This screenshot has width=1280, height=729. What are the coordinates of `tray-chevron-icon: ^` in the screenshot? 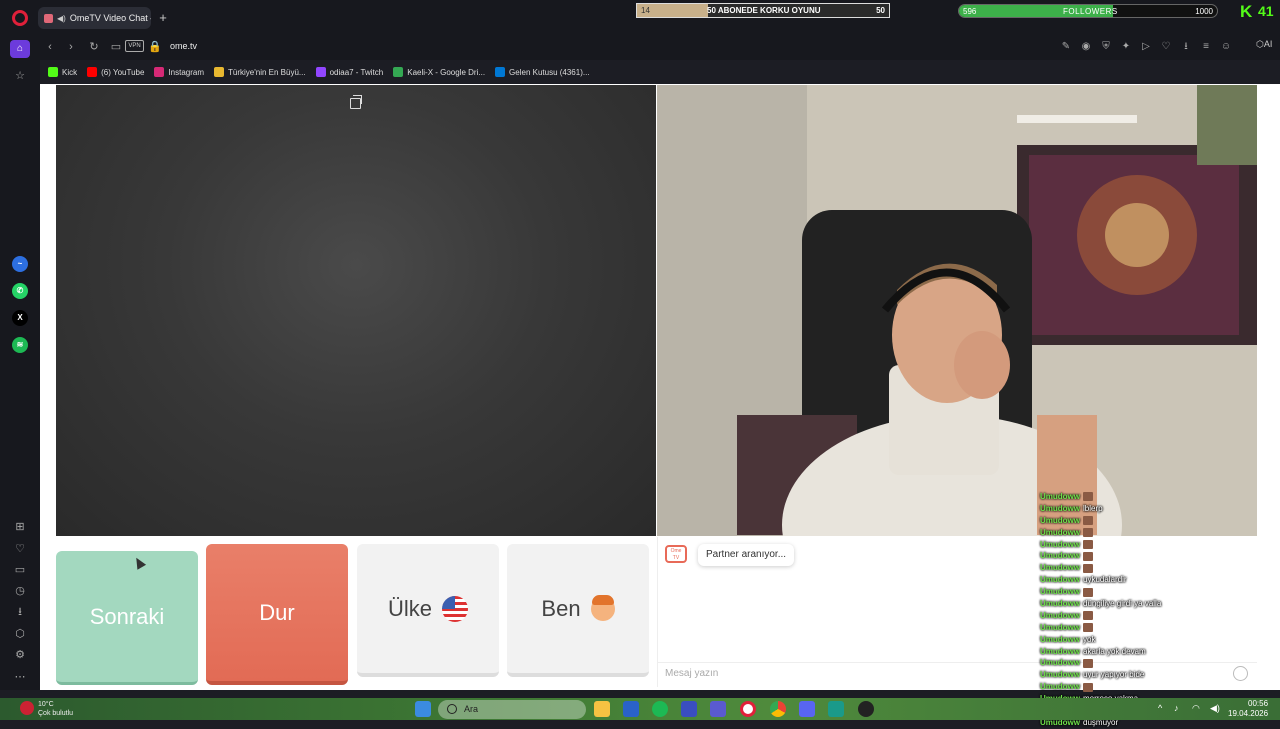 It's located at (1160, 708).